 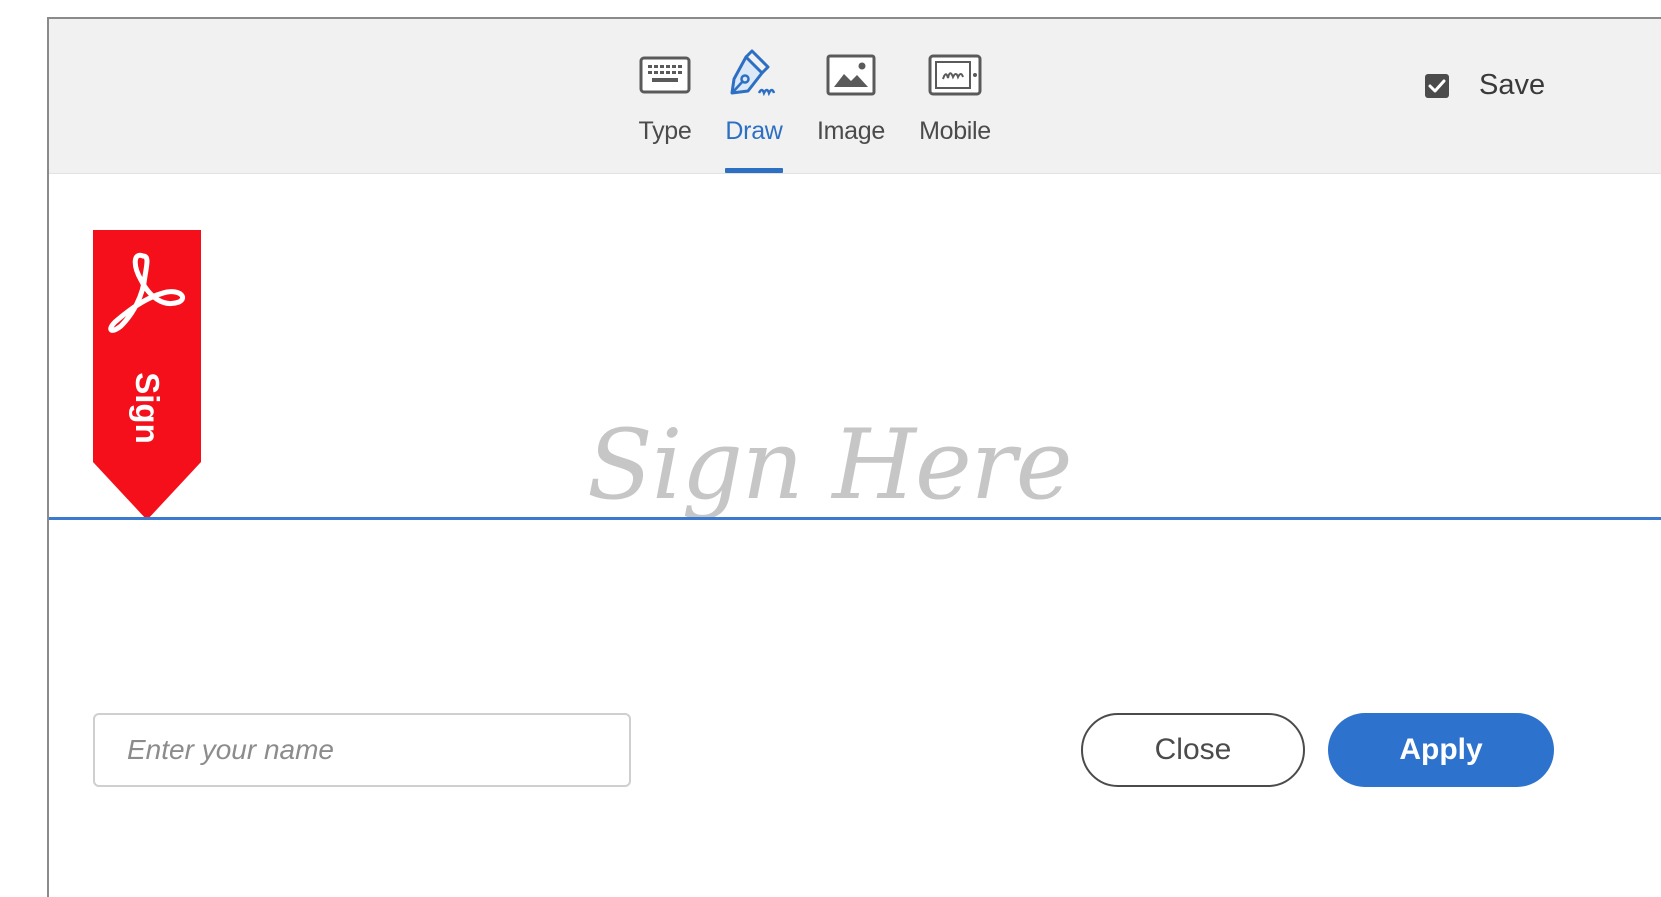 I want to click on sign-banner: Sign, so click(x=147, y=375).